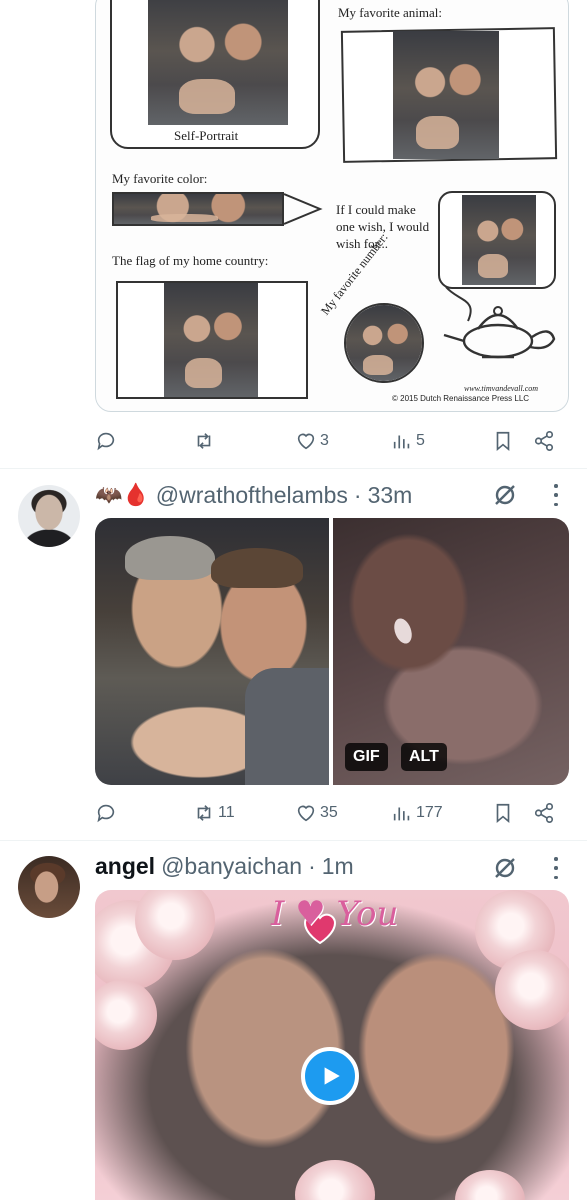 The width and height of the screenshot is (587, 1200). Describe the element at coordinates (366, 757) in the screenshot. I see `gif-badge: GIF` at that location.